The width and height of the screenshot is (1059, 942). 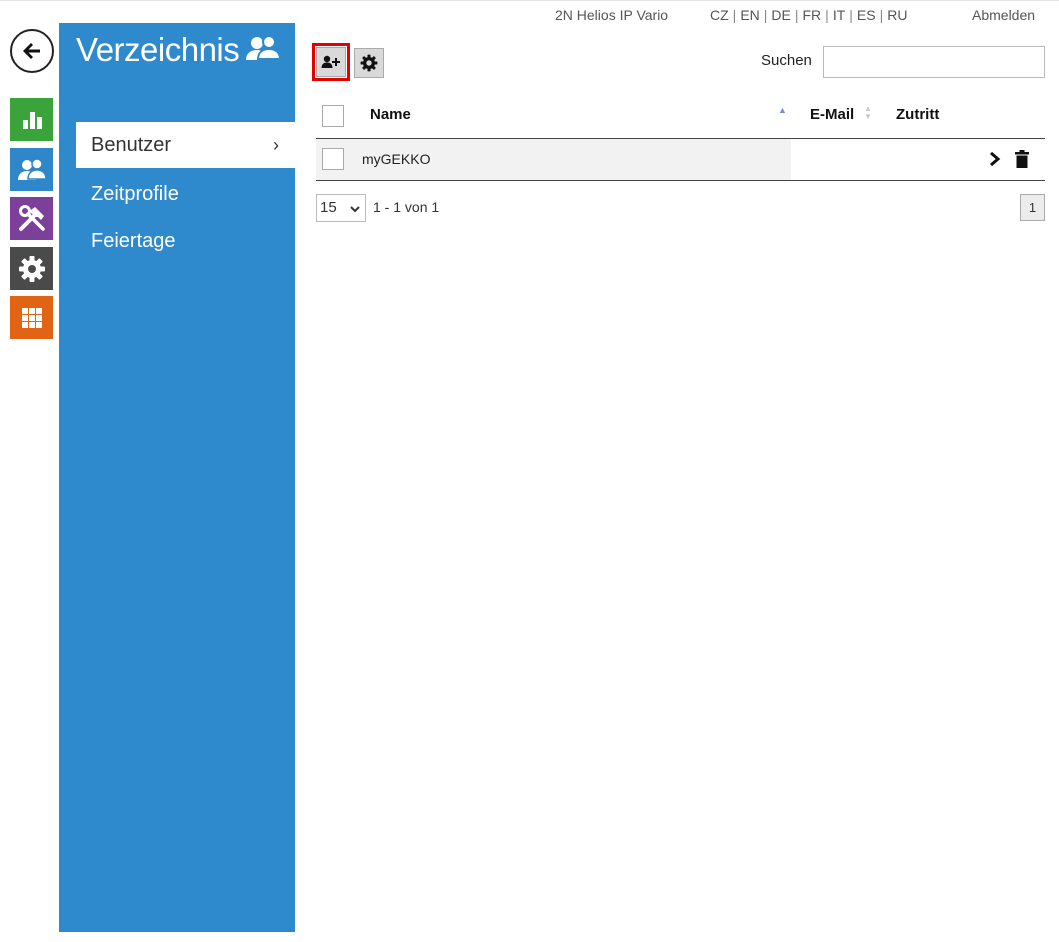 What do you see at coordinates (612, 15) in the screenshot?
I see `device-name: 2N Helios IP Vario` at bounding box center [612, 15].